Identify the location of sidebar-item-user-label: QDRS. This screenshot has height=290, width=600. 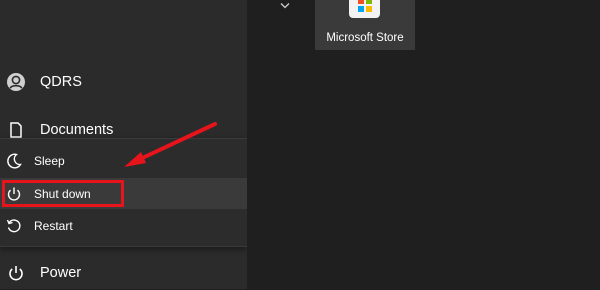
(61, 82).